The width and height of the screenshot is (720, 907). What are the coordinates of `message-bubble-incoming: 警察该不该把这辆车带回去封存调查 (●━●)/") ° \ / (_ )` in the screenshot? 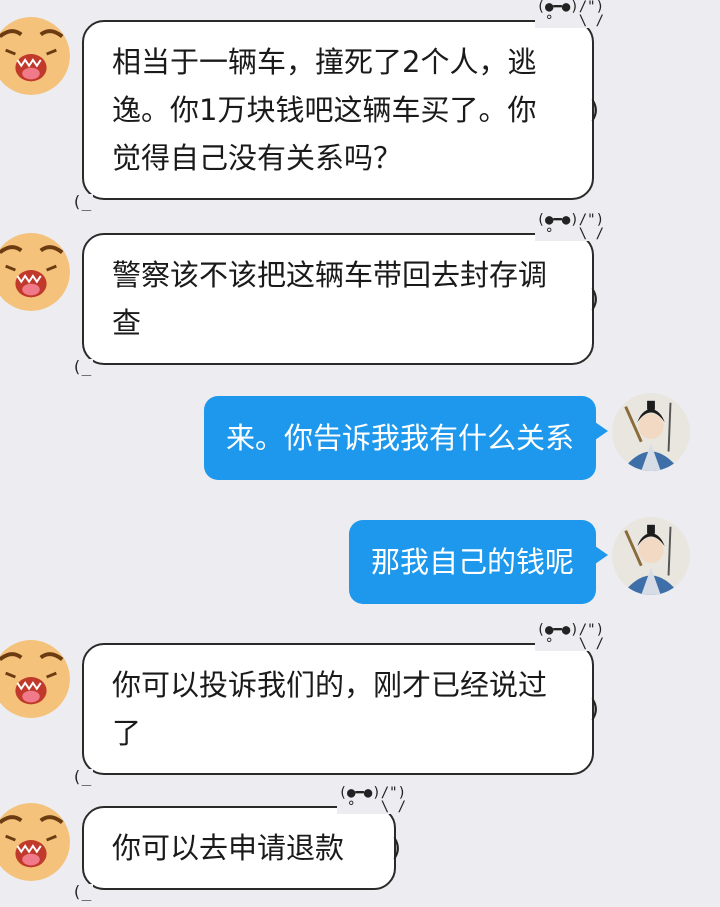 It's located at (338, 294).